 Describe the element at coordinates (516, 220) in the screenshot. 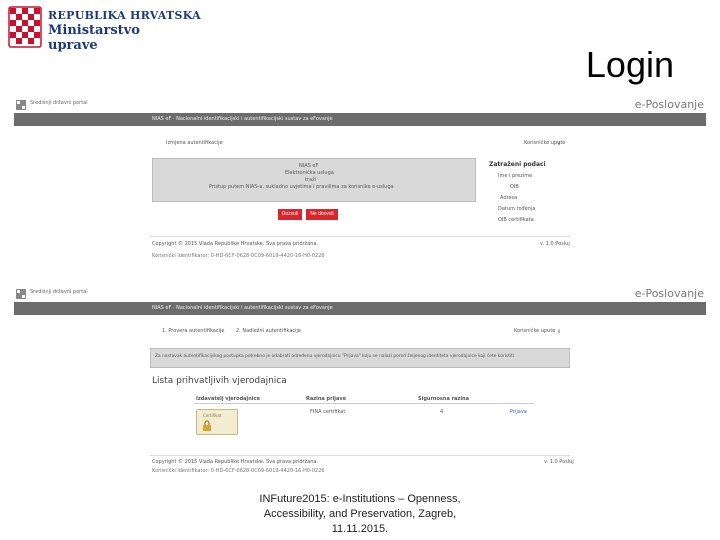

I see `requested-item: OIB certifikata` at that location.